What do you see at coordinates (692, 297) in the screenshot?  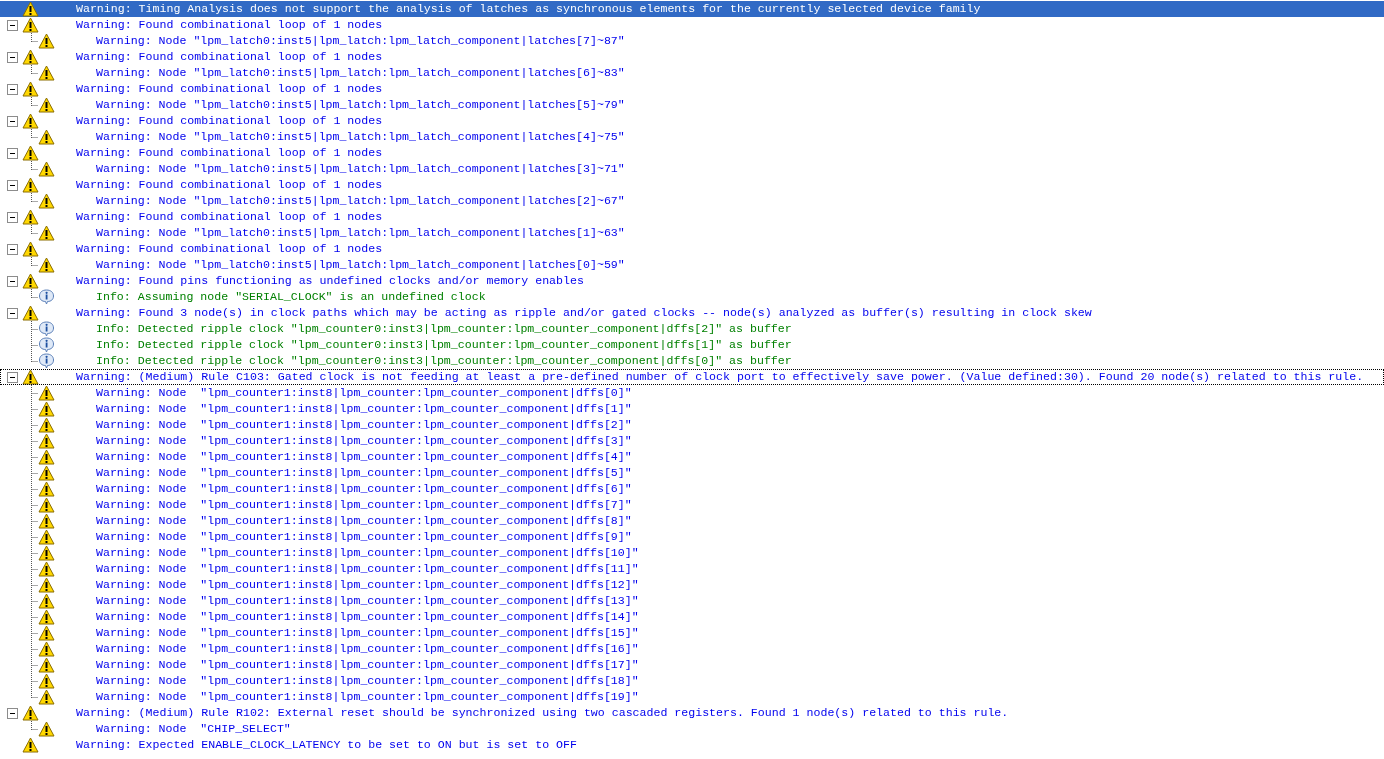 I see `message-row: Info: Assuming node "SERIAL_CLOCK" is an undefined clock` at bounding box center [692, 297].